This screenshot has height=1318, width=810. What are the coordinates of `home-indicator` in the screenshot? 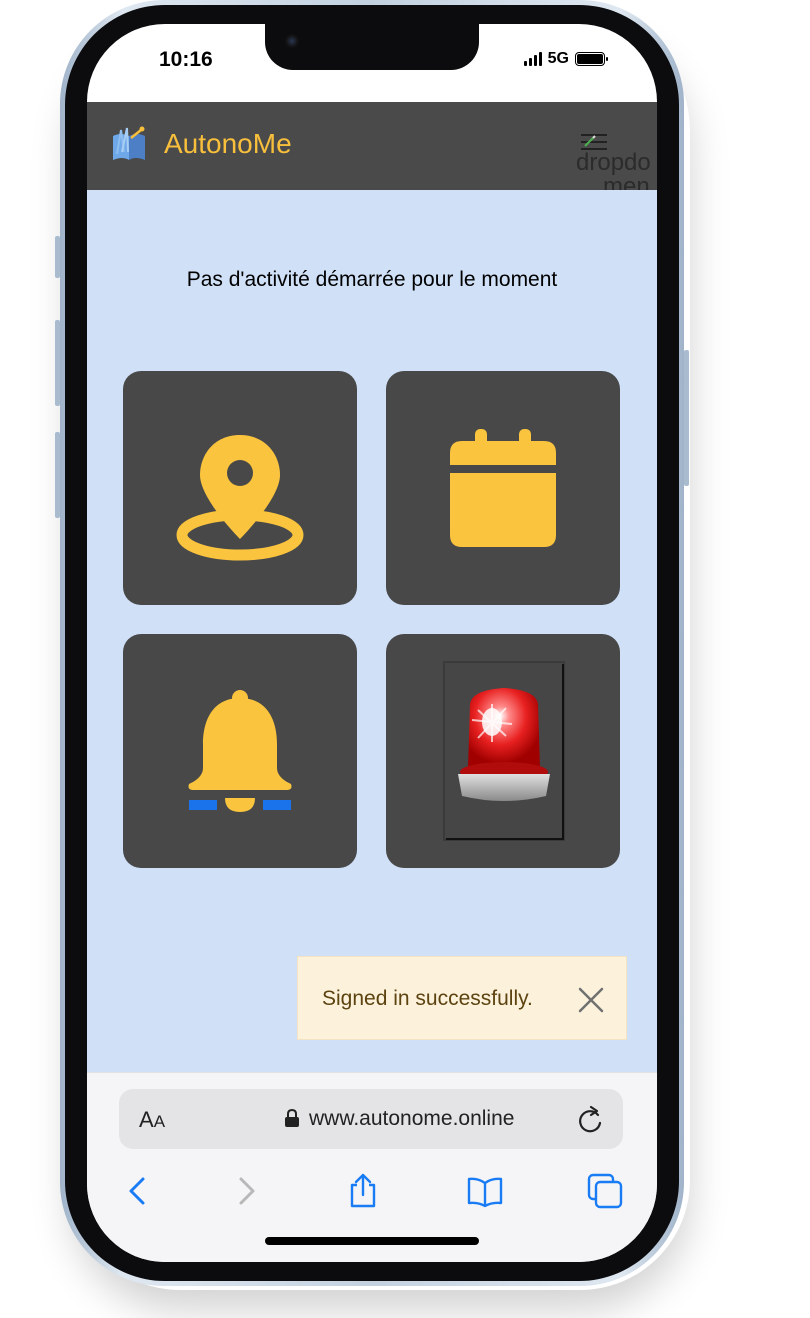 It's located at (372, 1241).